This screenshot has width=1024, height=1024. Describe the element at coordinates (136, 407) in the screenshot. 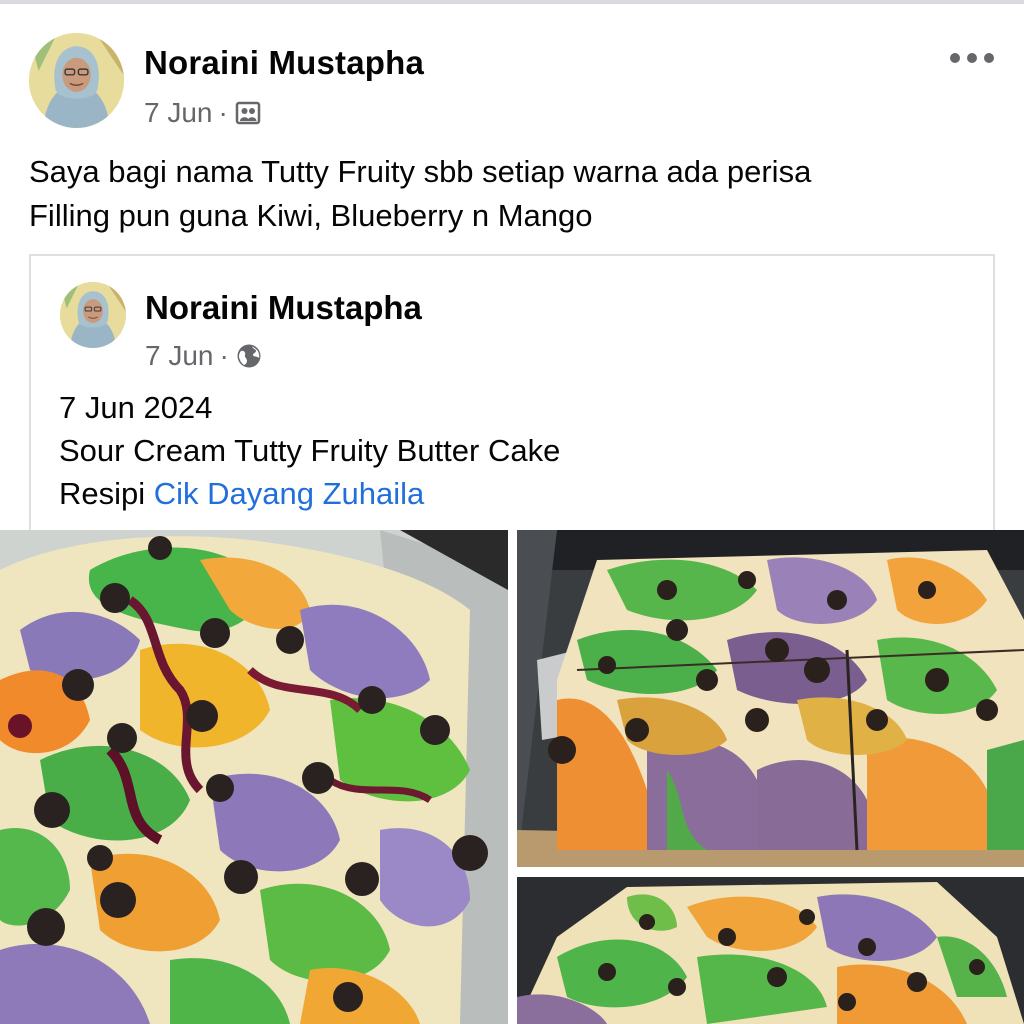

I see `shared-post-date-line: 7 Jun 2024` at that location.